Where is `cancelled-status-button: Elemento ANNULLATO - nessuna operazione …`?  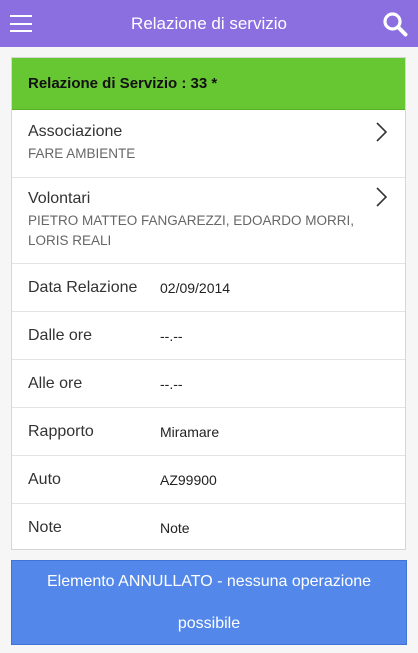 cancelled-status-button: Elemento ANNULLATO - nessuna operazione … is located at coordinates (209, 602).